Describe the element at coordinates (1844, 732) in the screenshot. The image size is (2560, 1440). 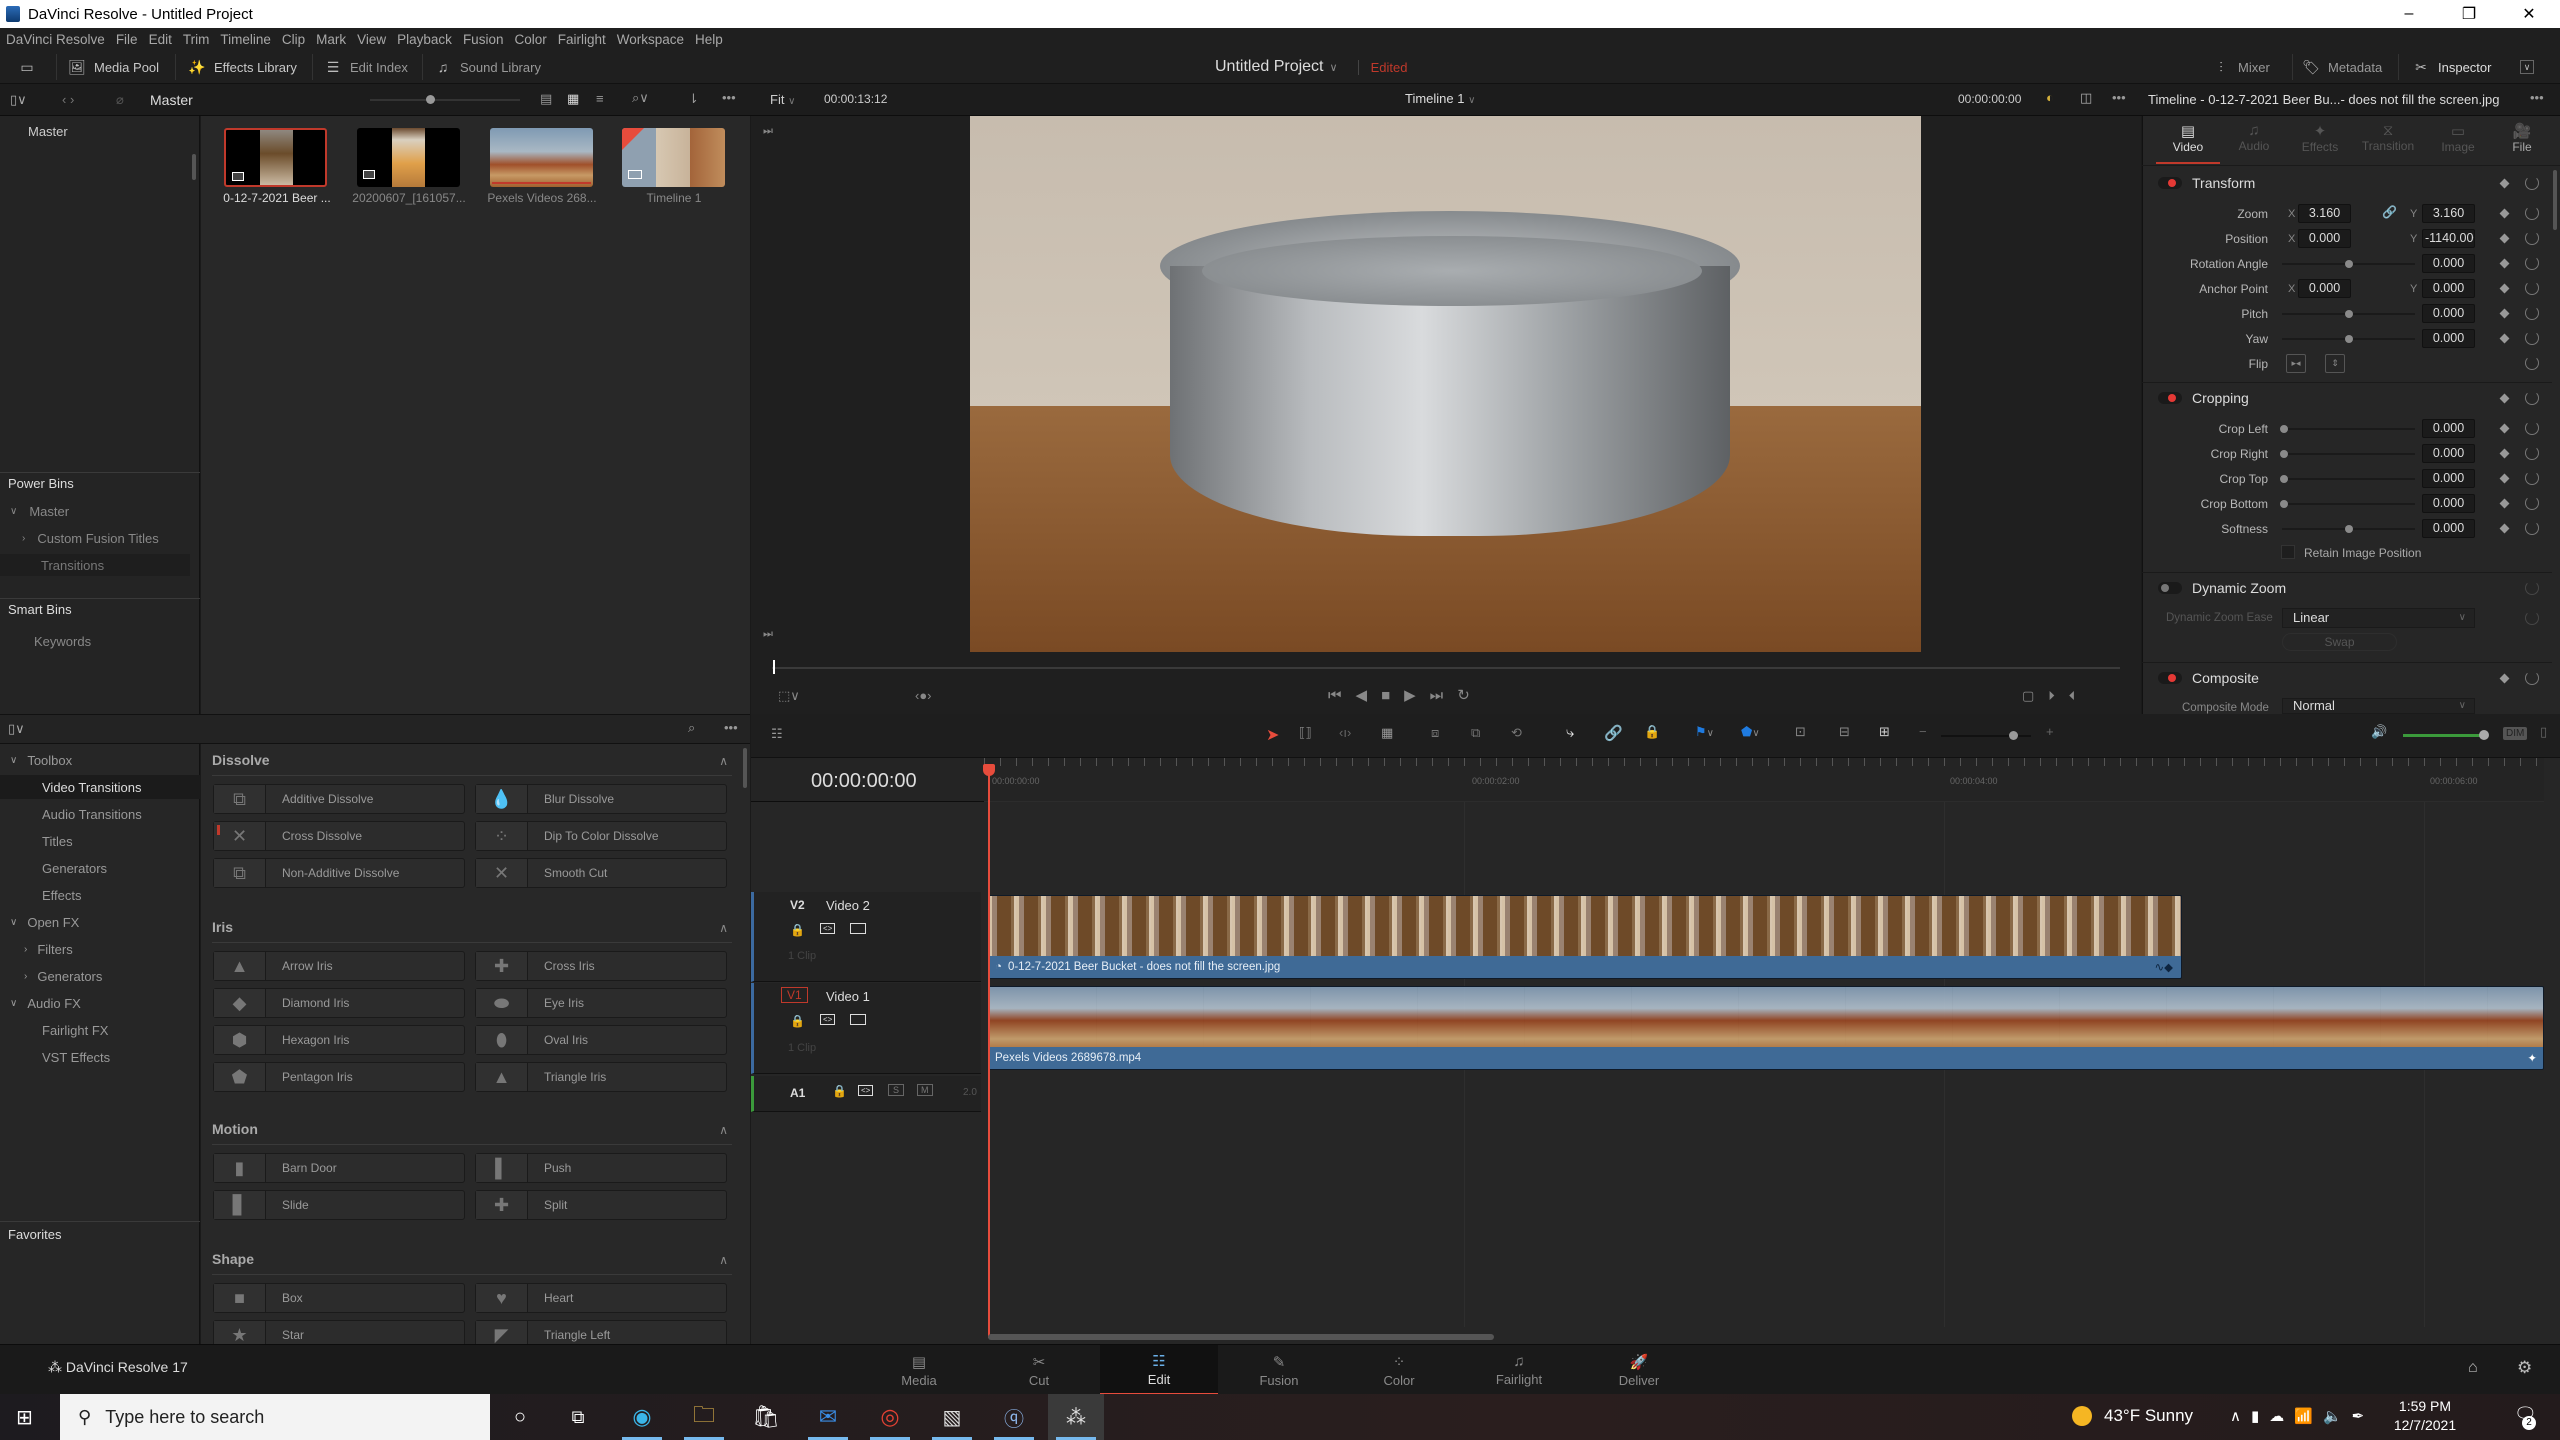
I see `zoom-detail-icon: ⊟` at that location.